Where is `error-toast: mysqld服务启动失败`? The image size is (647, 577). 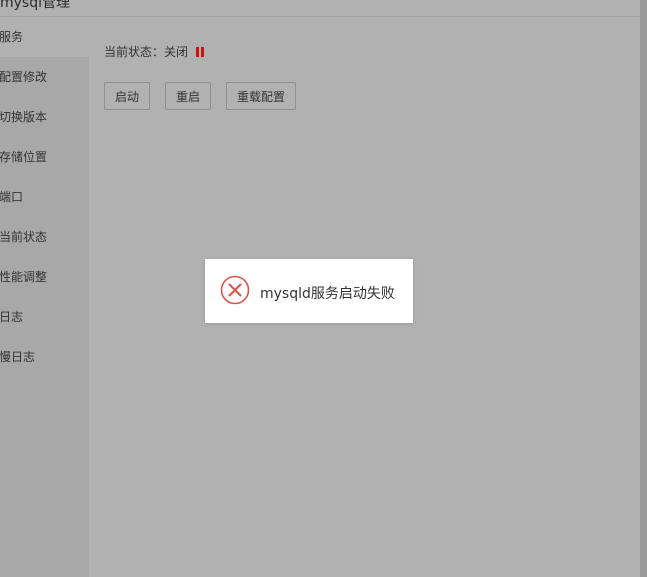
error-toast: mysqld服务启动失败 is located at coordinates (309, 291).